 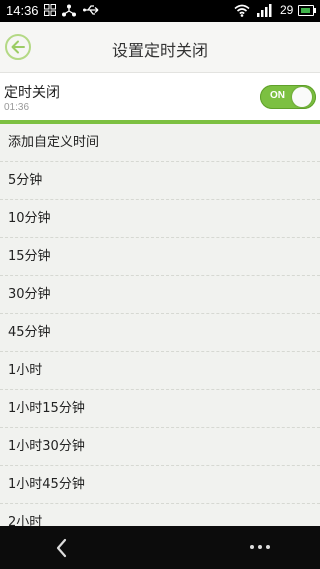 I want to click on signal-icon, so click(x=264, y=12).